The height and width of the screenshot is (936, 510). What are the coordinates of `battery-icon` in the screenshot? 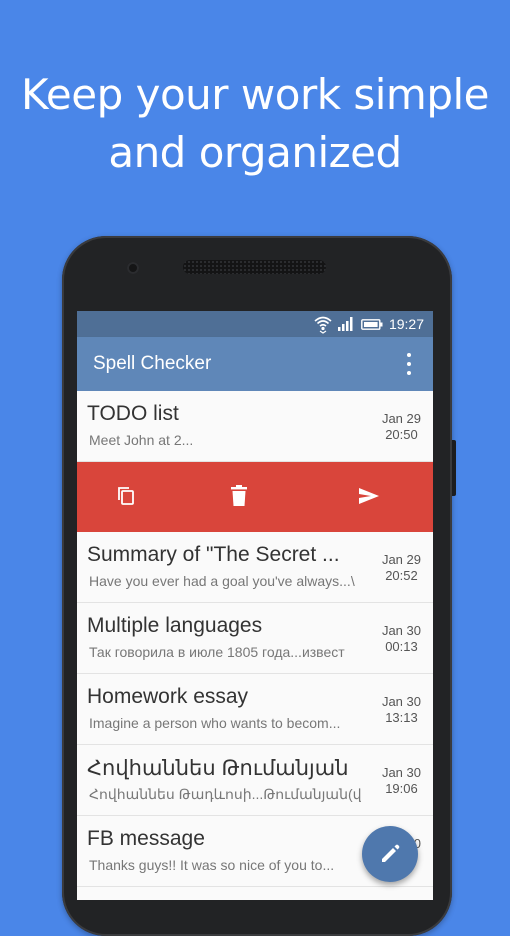 It's located at (372, 324).